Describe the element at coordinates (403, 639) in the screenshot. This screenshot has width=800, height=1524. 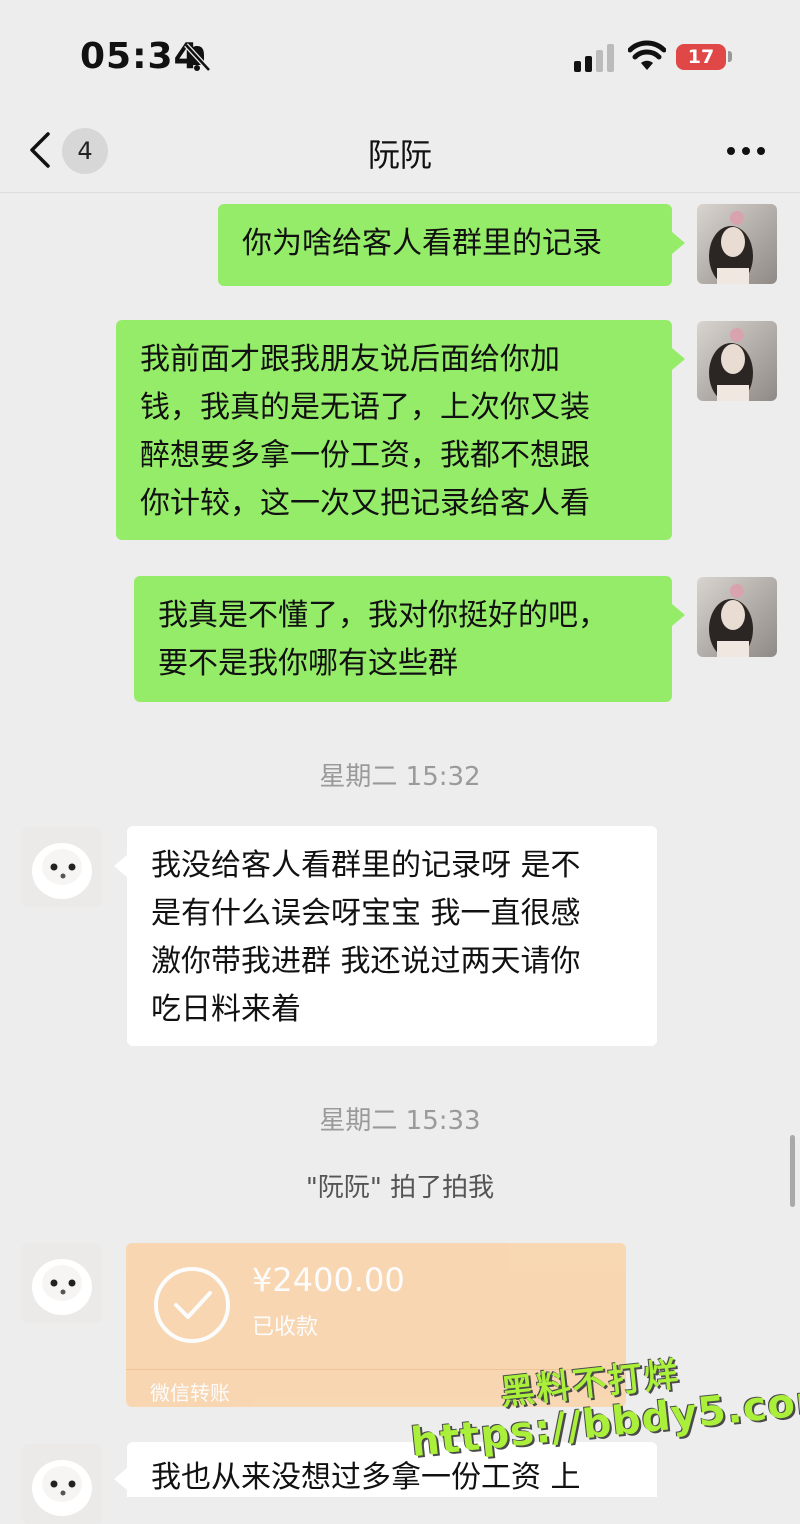
I see `outgoing-bubble: 我真是不懂了，我对你挺好的吧， 要不是我你哪有这些群` at that location.